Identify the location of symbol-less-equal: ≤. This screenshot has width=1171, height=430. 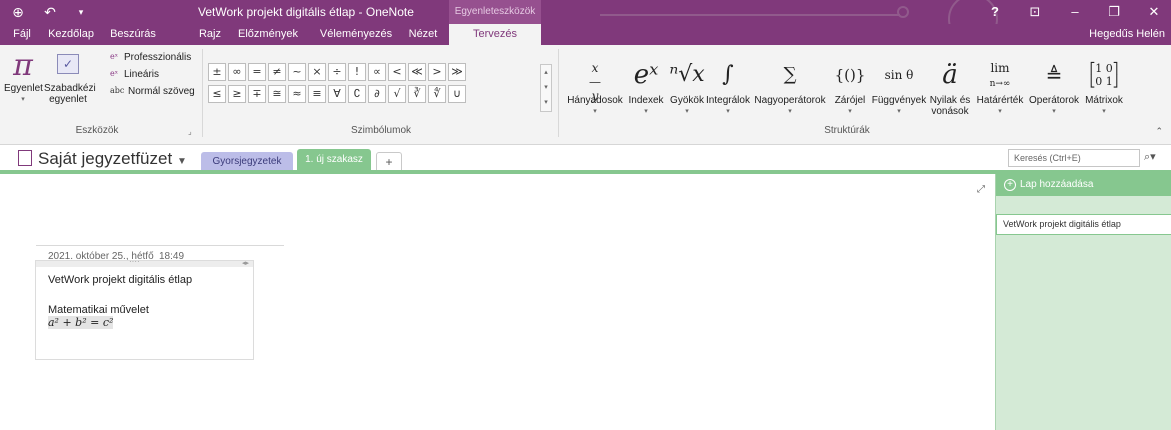
(217, 94).